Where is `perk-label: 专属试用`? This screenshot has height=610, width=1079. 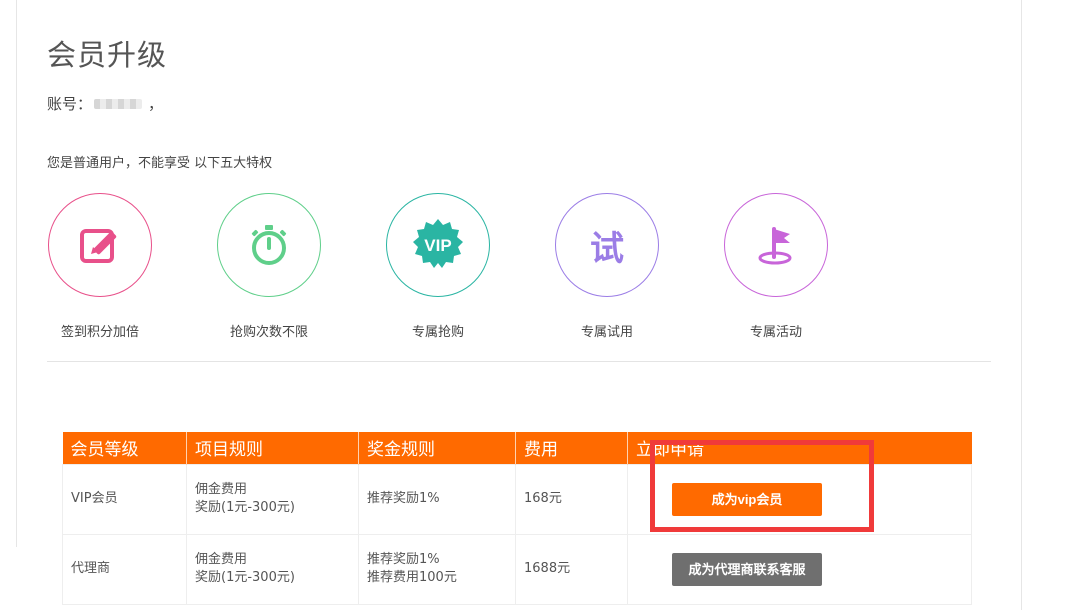 perk-label: 专属试用 is located at coordinates (606, 332).